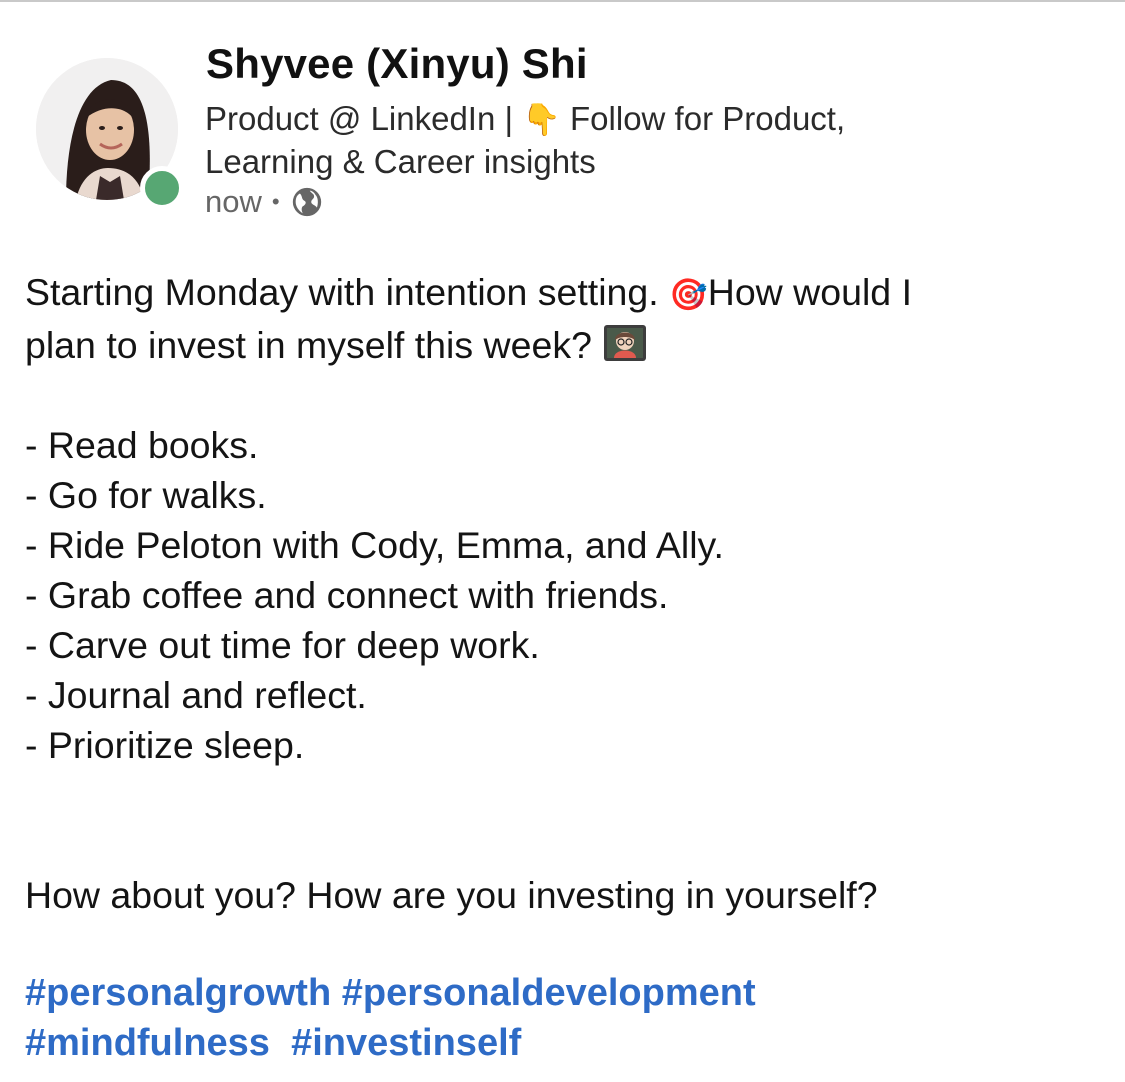 This screenshot has width=1125, height=1082. Describe the element at coordinates (364, 118) in the screenshot. I see `headline-text: Product @ LinkedIn |` at that location.